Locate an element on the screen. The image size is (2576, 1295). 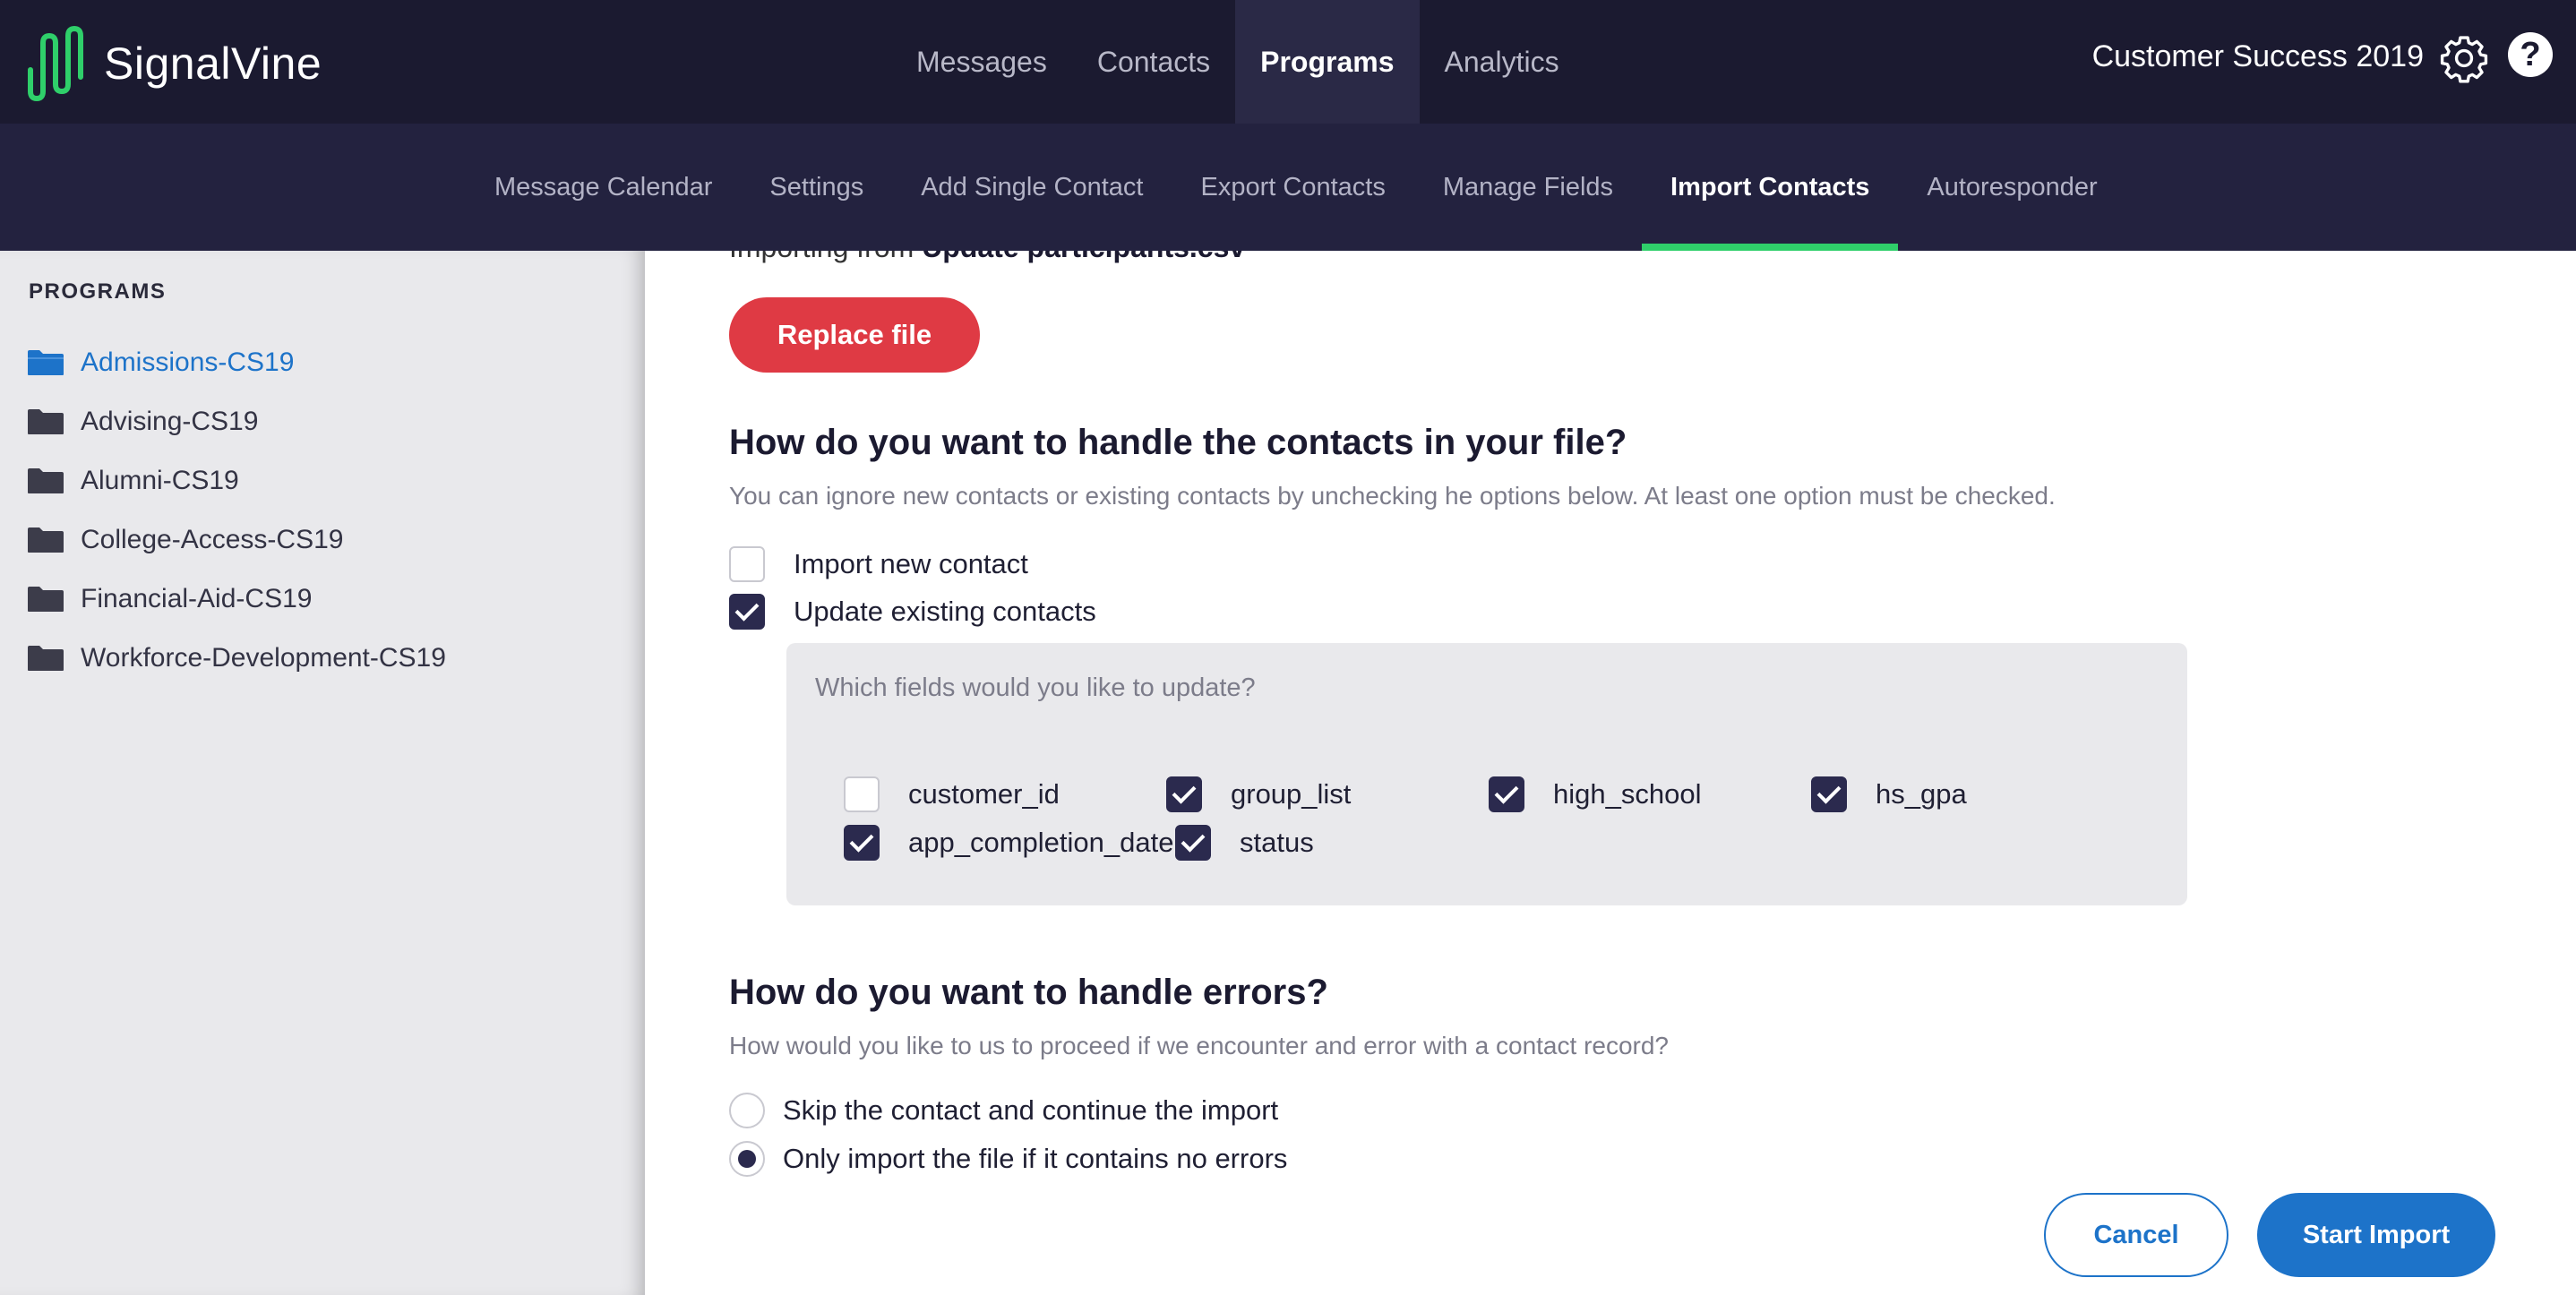
sidebar-item-label: Workforce-Development-CS19 is located at coordinates (263, 658).